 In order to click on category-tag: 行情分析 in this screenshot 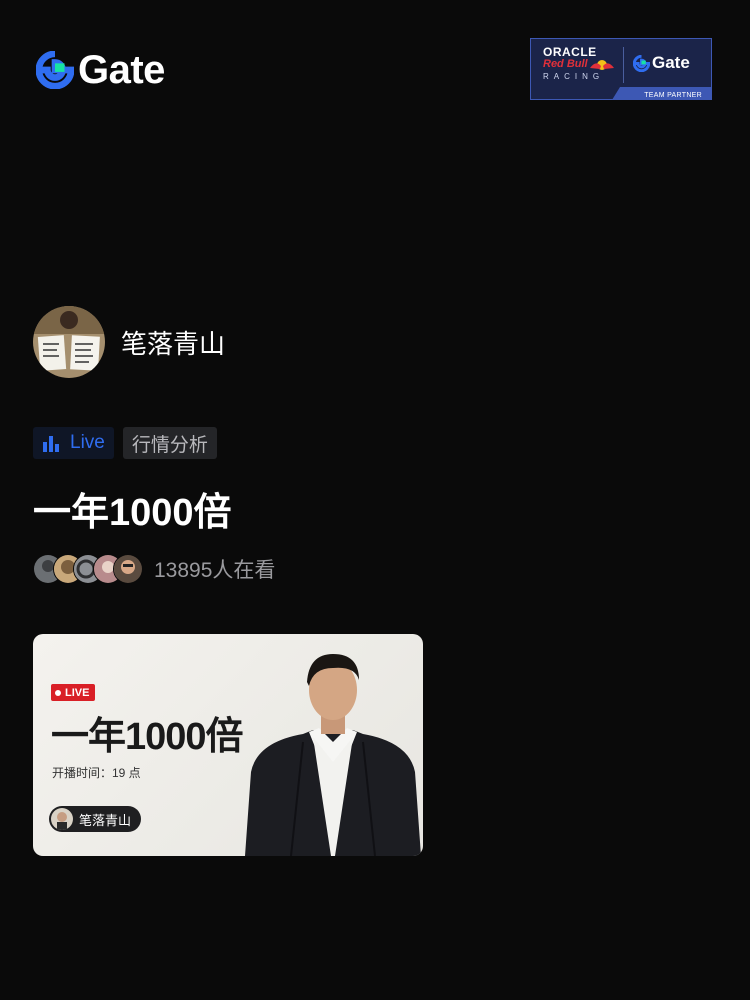, I will do `click(169, 443)`.